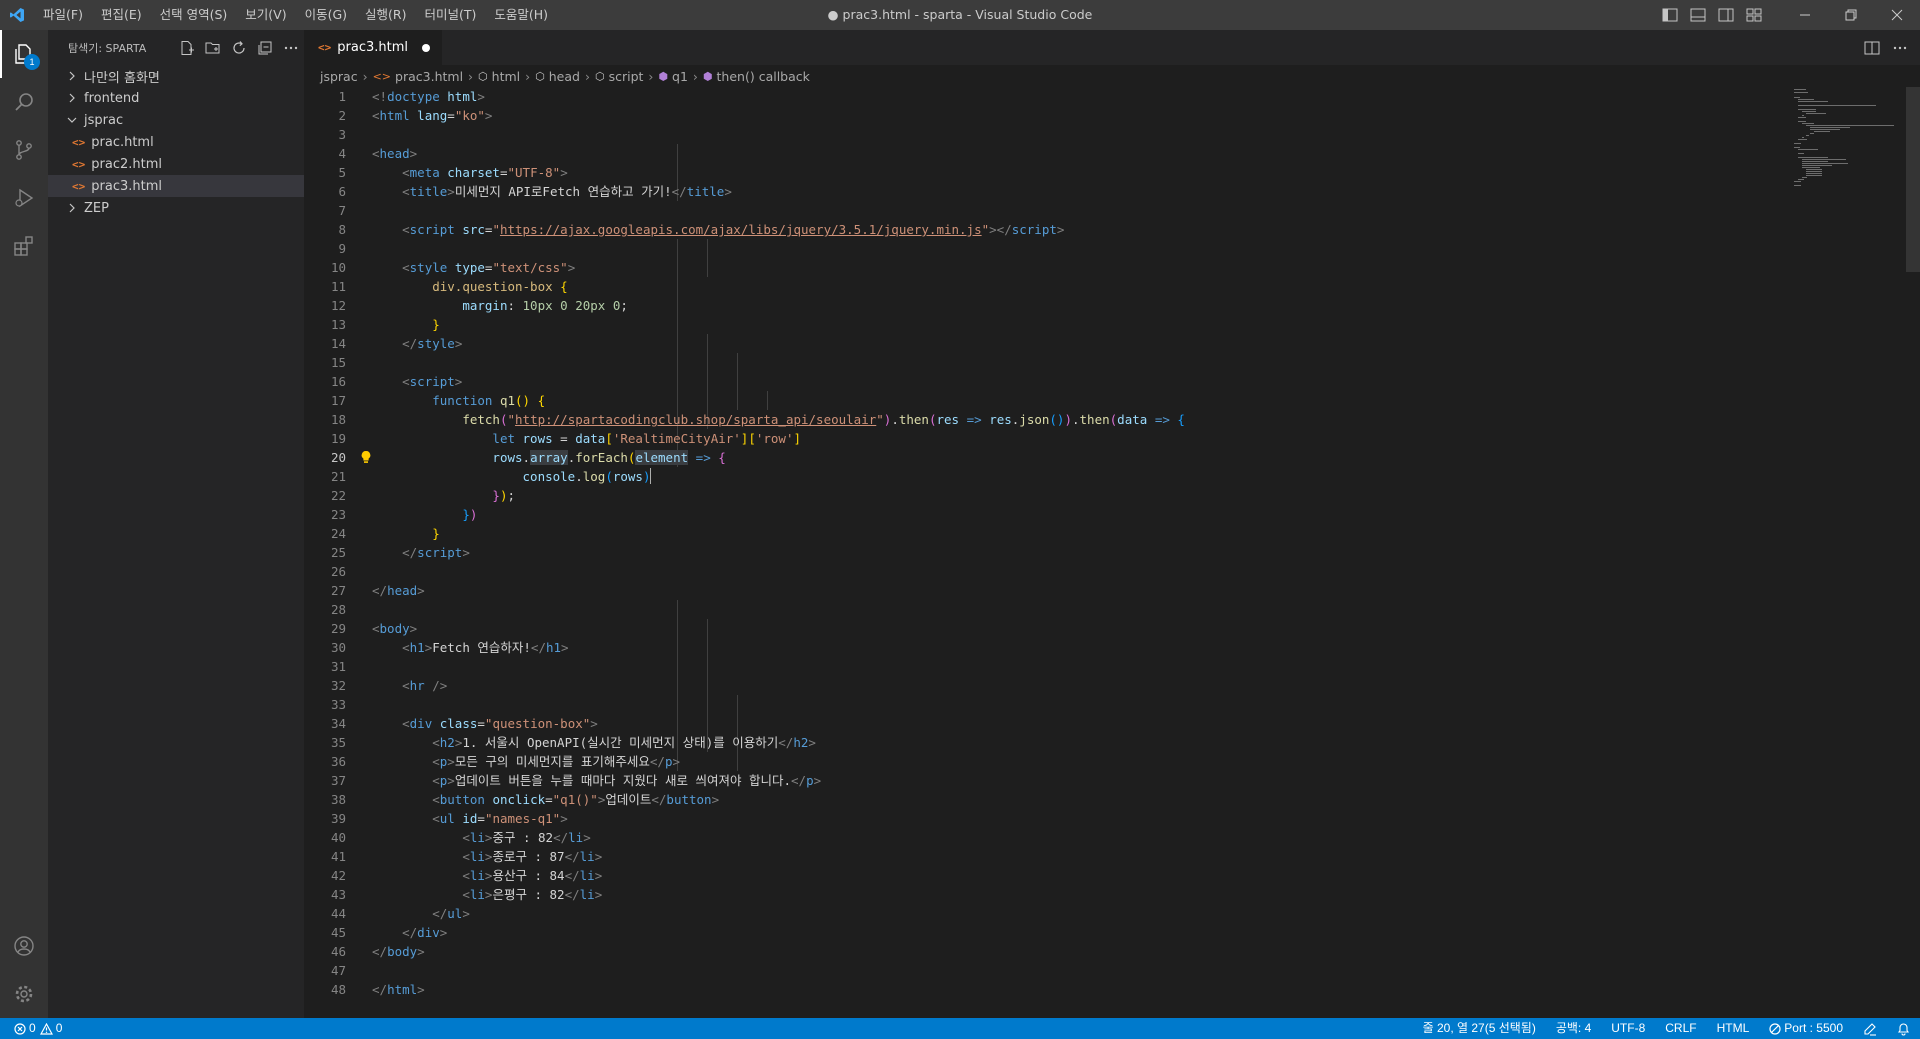 The height and width of the screenshot is (1039, 1920). What do you see at coordinates (491, 476) in the screenshot?
I see `code-line: 21 console.log(rows)` at bounding box center [491, 476].